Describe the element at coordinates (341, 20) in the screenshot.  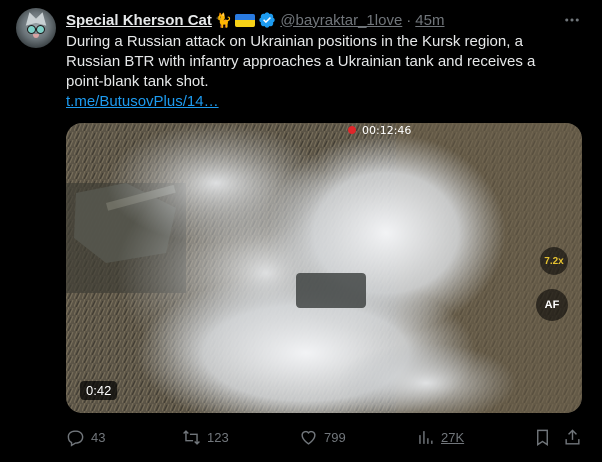
I see `author-handle: @bayraktar_1love` at that location.